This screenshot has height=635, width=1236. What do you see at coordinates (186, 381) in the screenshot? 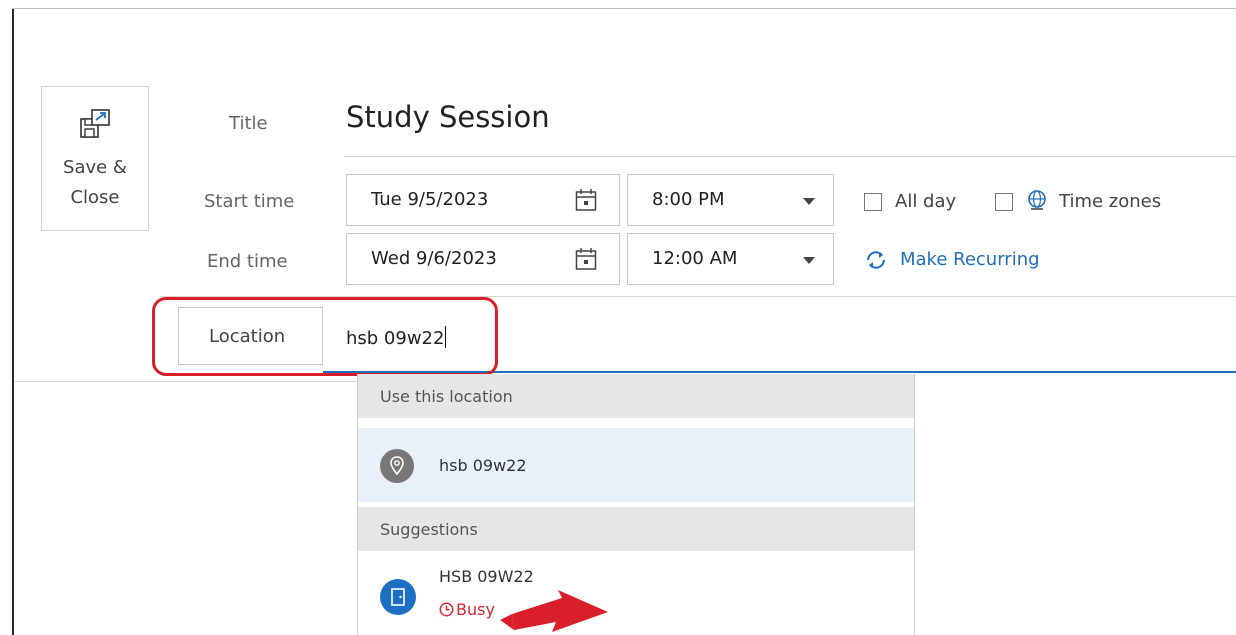
I see `body-divider` at bounding box center [186, 381].